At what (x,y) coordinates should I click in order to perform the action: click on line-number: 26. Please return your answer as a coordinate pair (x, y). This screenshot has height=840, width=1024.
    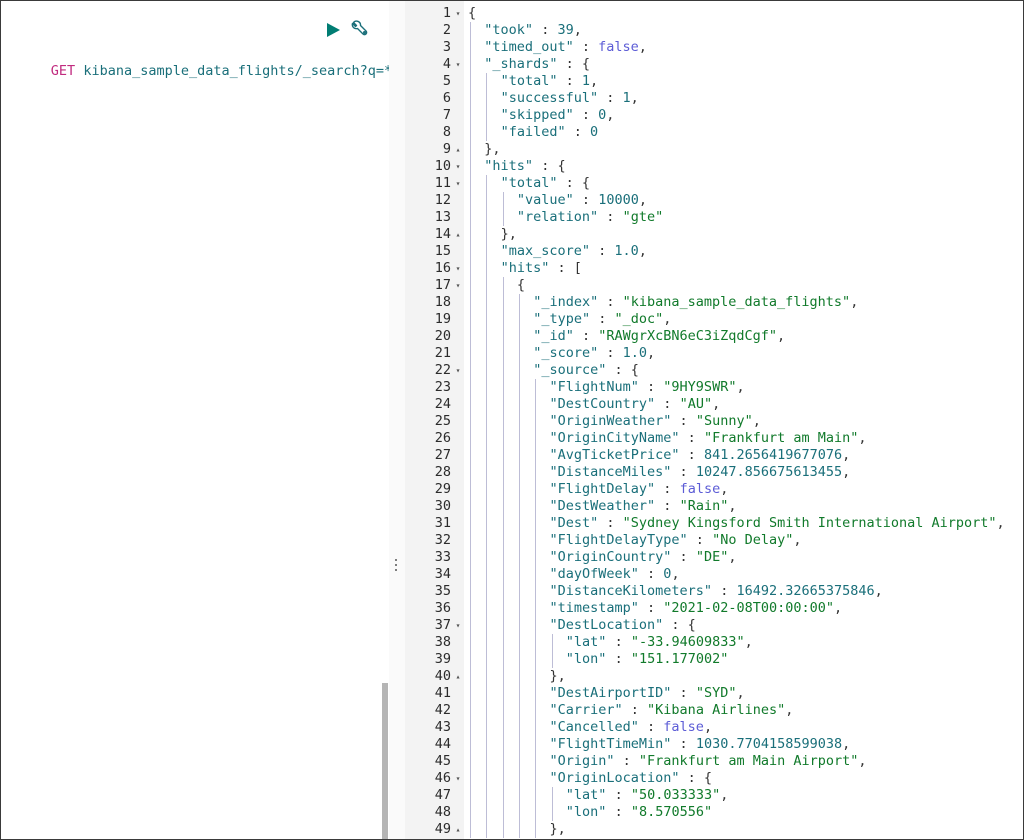
    Looking at the image, I should click on (442, 438).